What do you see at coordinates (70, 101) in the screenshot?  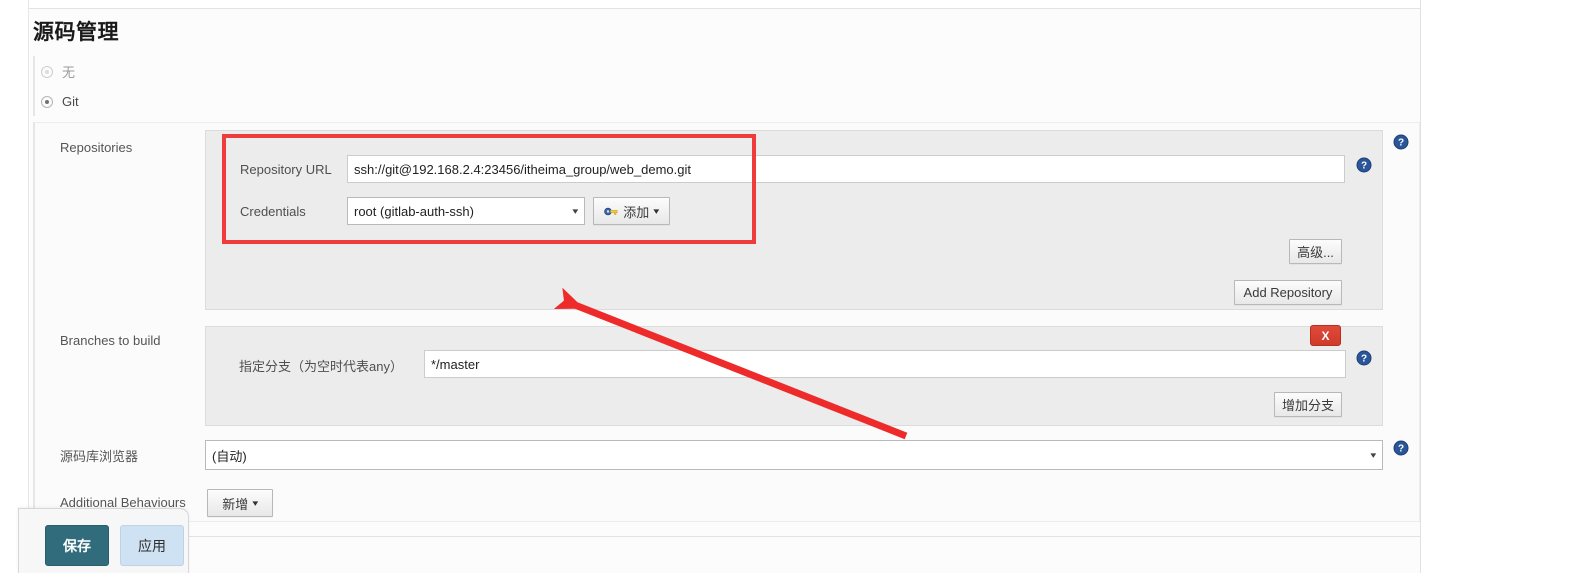 I see `scm-option-git-label: Git` at bounding box center [70, 101].